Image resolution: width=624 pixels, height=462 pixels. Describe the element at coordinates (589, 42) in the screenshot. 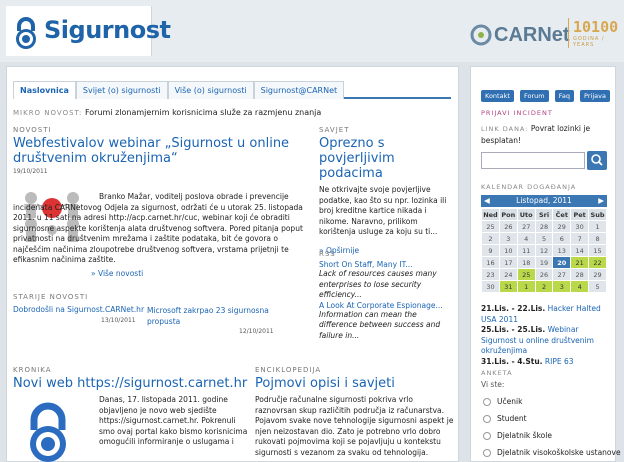

I see `ten-years-subtitle: GODINA / YEARS` at that location.